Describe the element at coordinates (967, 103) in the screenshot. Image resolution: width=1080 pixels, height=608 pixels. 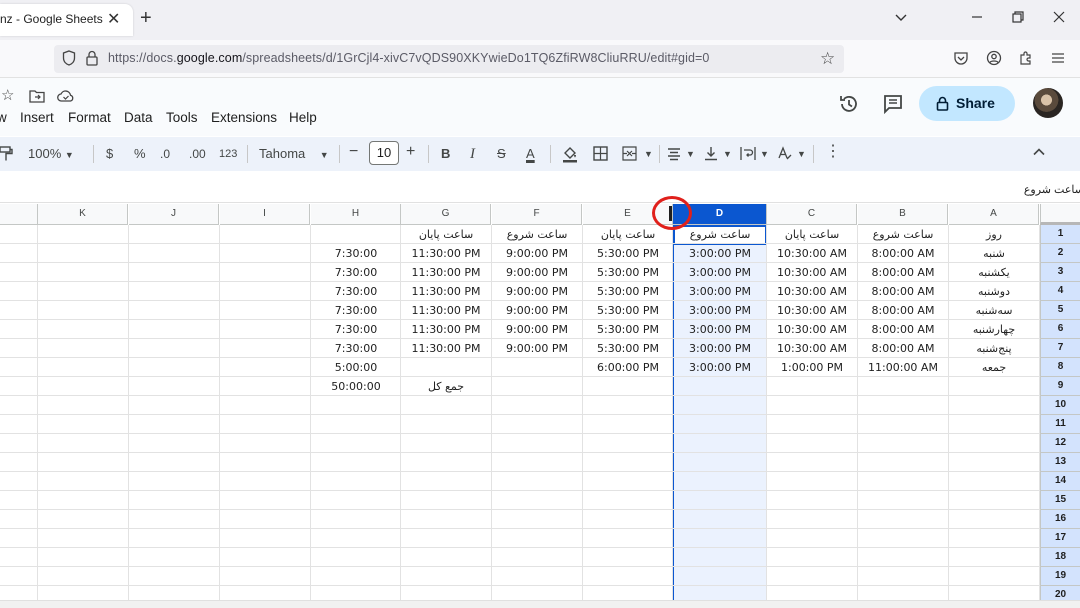
I see `share-button: Share` at that location.